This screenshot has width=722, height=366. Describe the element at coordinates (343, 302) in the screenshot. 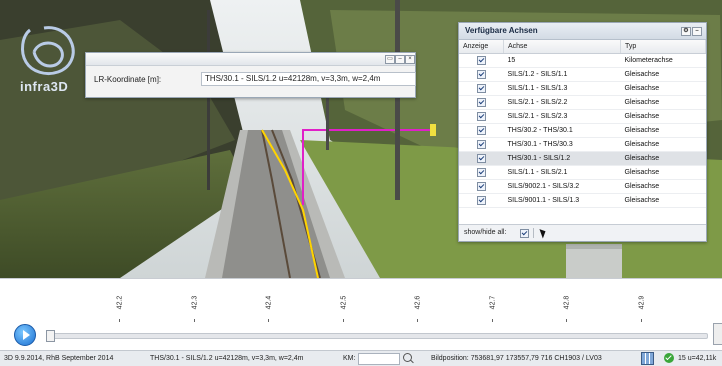

I see `km-tick-label: 42.5` at that location.